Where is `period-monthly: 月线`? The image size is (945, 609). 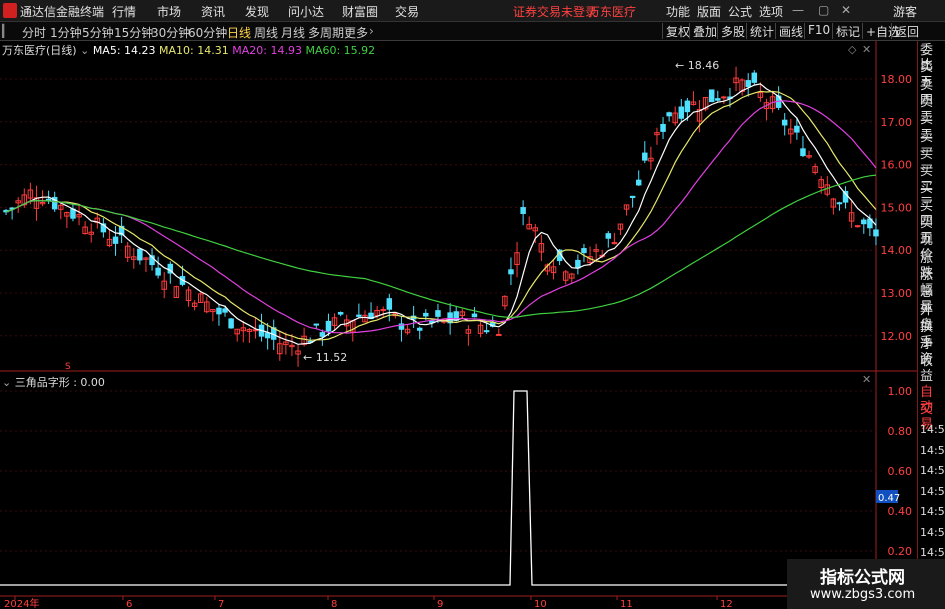 period-monthly: 月线 is located at coordinates (293, 32).